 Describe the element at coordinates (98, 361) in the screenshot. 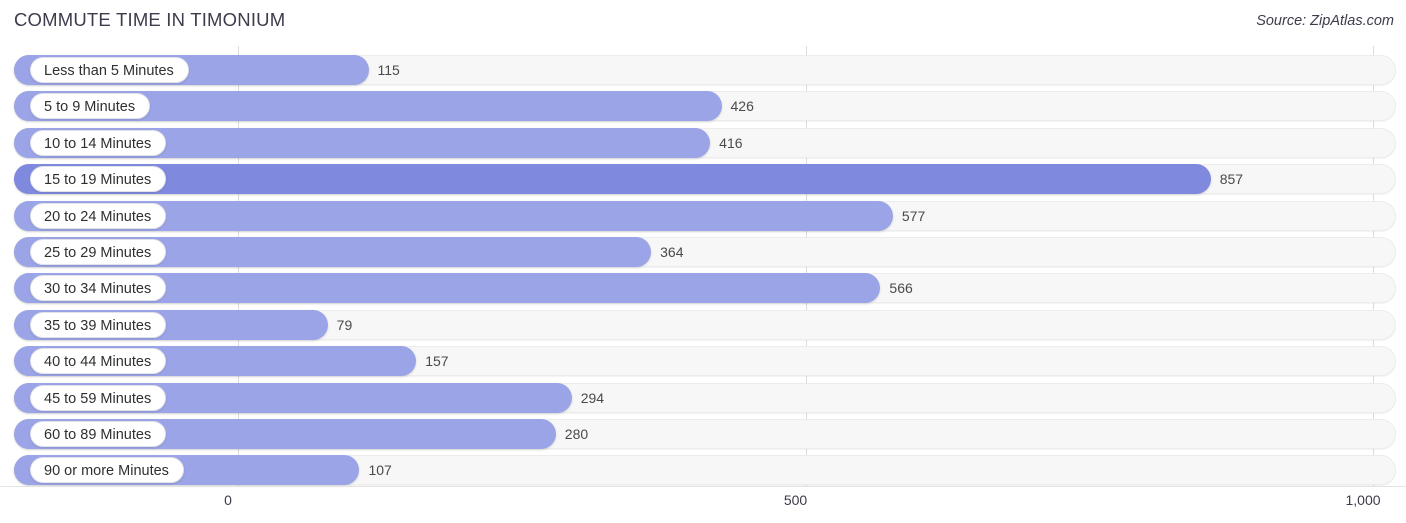

I see `bar-category-label: 40 to 44 Minutes` at that location.